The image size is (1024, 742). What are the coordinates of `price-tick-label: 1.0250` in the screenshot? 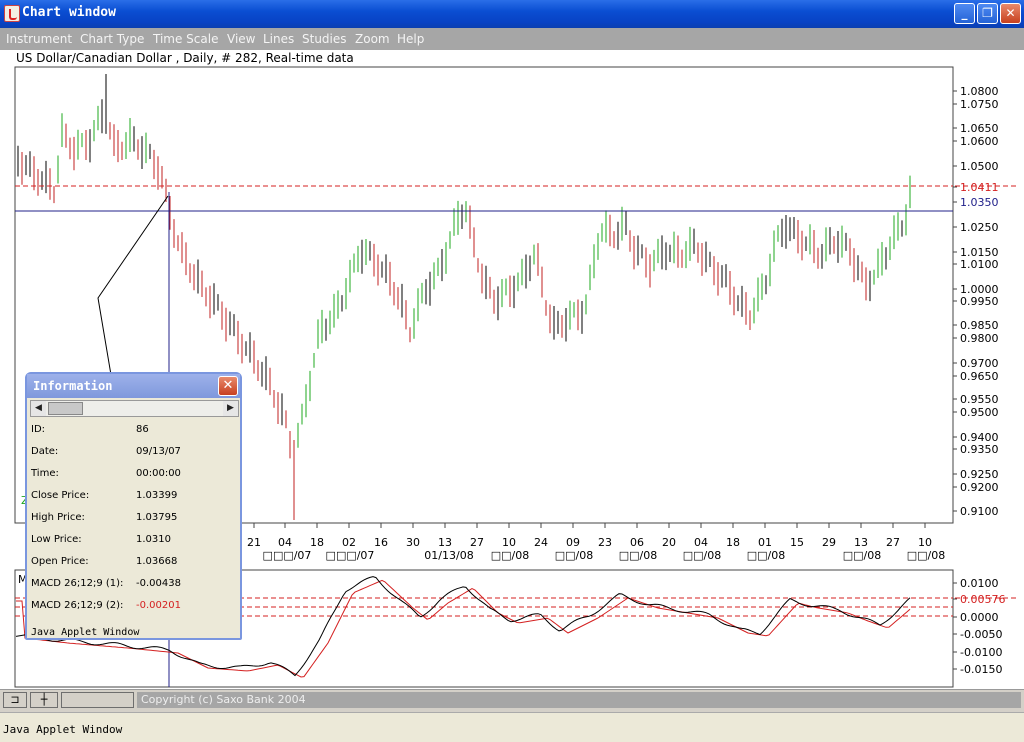 It's located at (979, 227).